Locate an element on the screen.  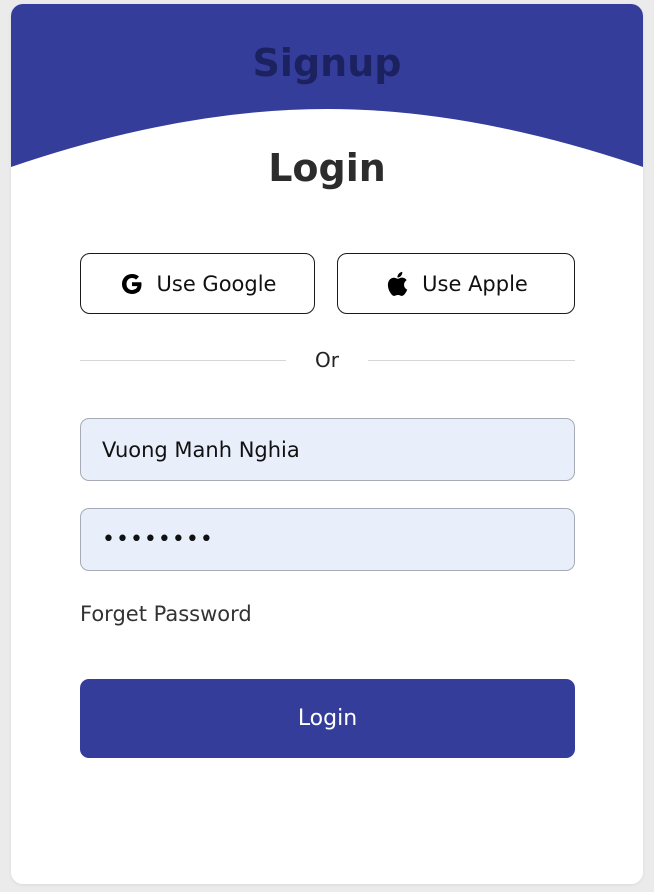
apple-button-label: Use Apple is located at coordinates (475, 283).